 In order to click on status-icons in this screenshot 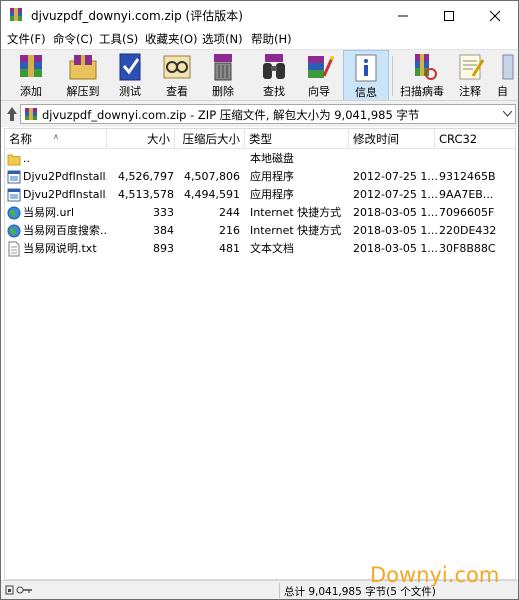, I will do `click(18, 590)`.